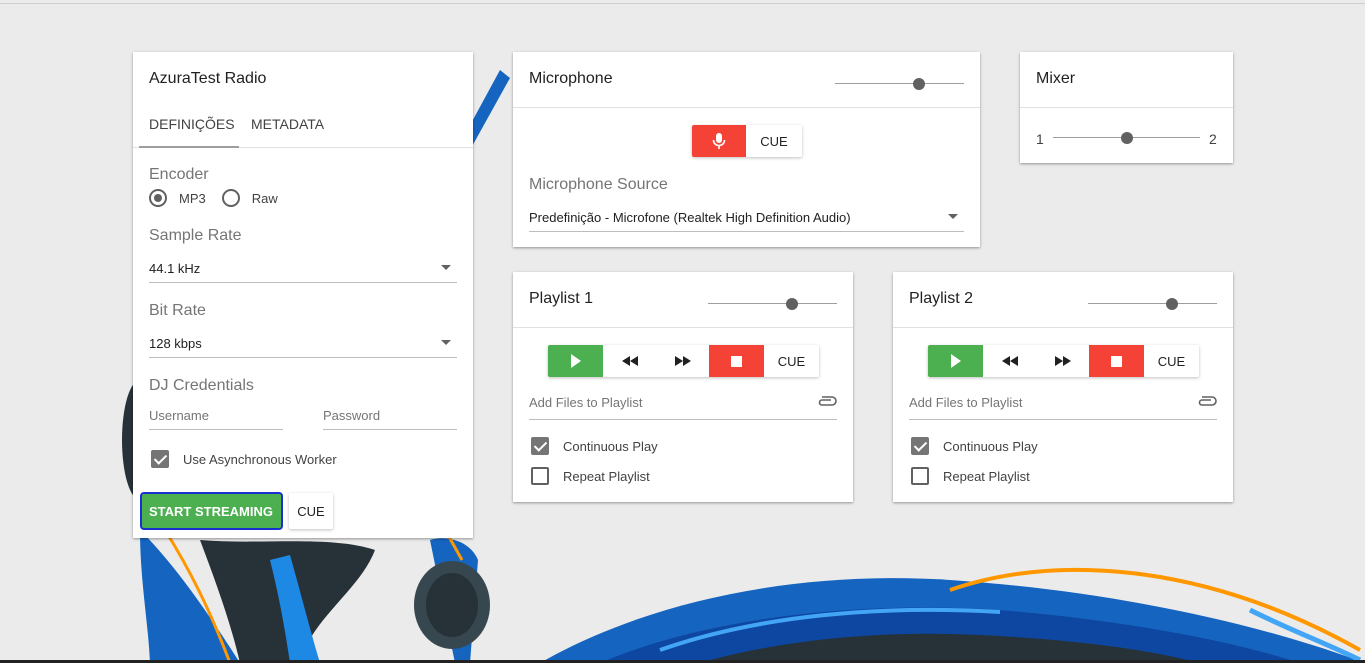  Describe the element at coordinates (1063, 300) in the screenshot. I see `playlist-2-header: Playlist 2` at that location.